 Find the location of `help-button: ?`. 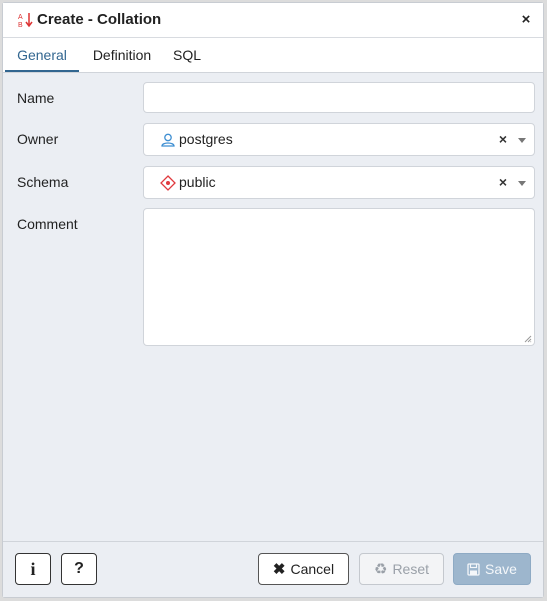

help-button: ? is located at coordinates (79, 569).